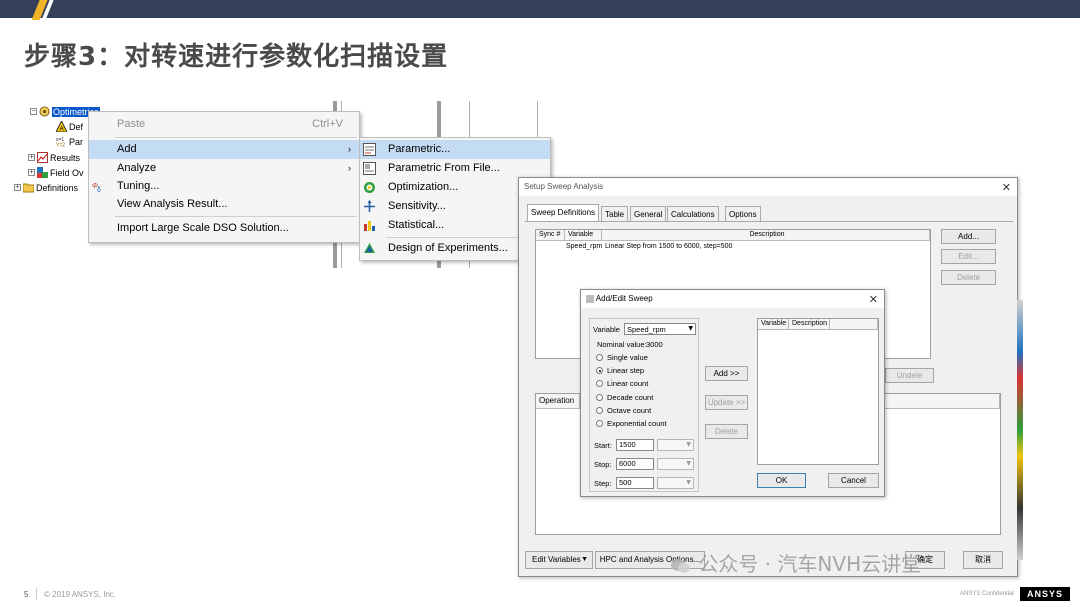  I want to click on delete-button: Delete, so click(968, 277).